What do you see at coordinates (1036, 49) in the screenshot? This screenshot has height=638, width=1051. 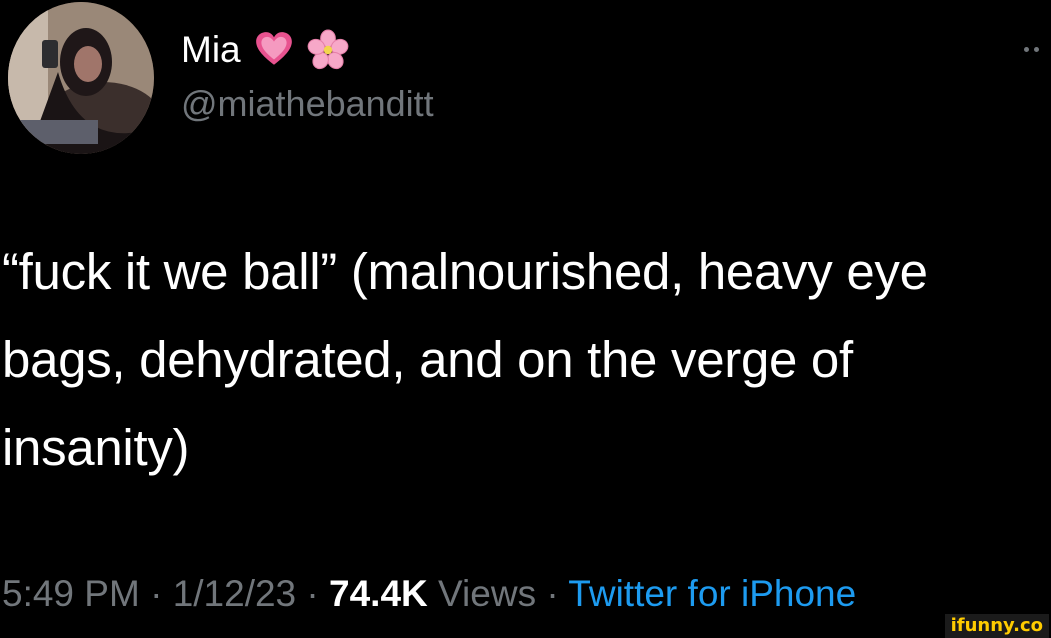 I see `more-options-icon` at bounding box center [1036, 49].